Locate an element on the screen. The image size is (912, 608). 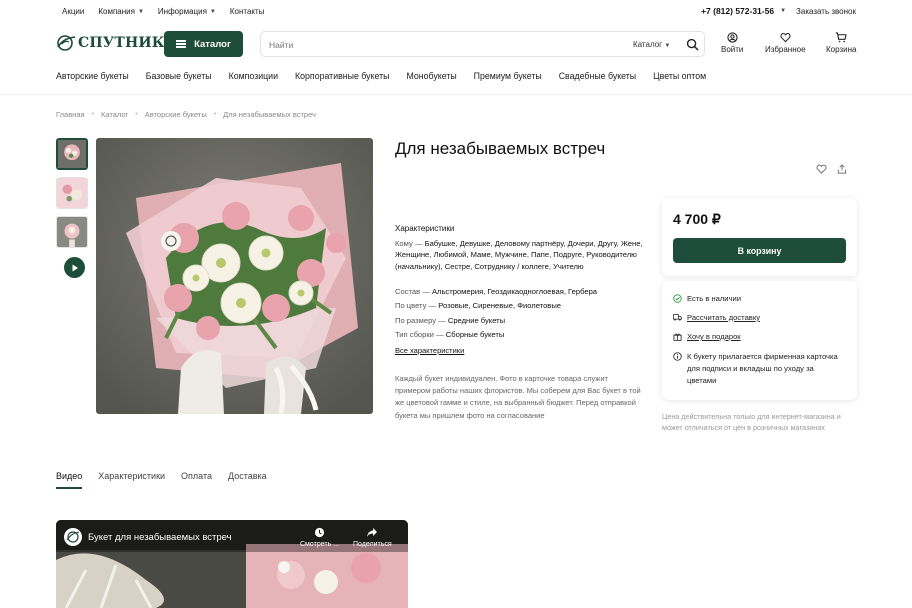
logo: СПУТНИК is located at coordinates (110, 43).